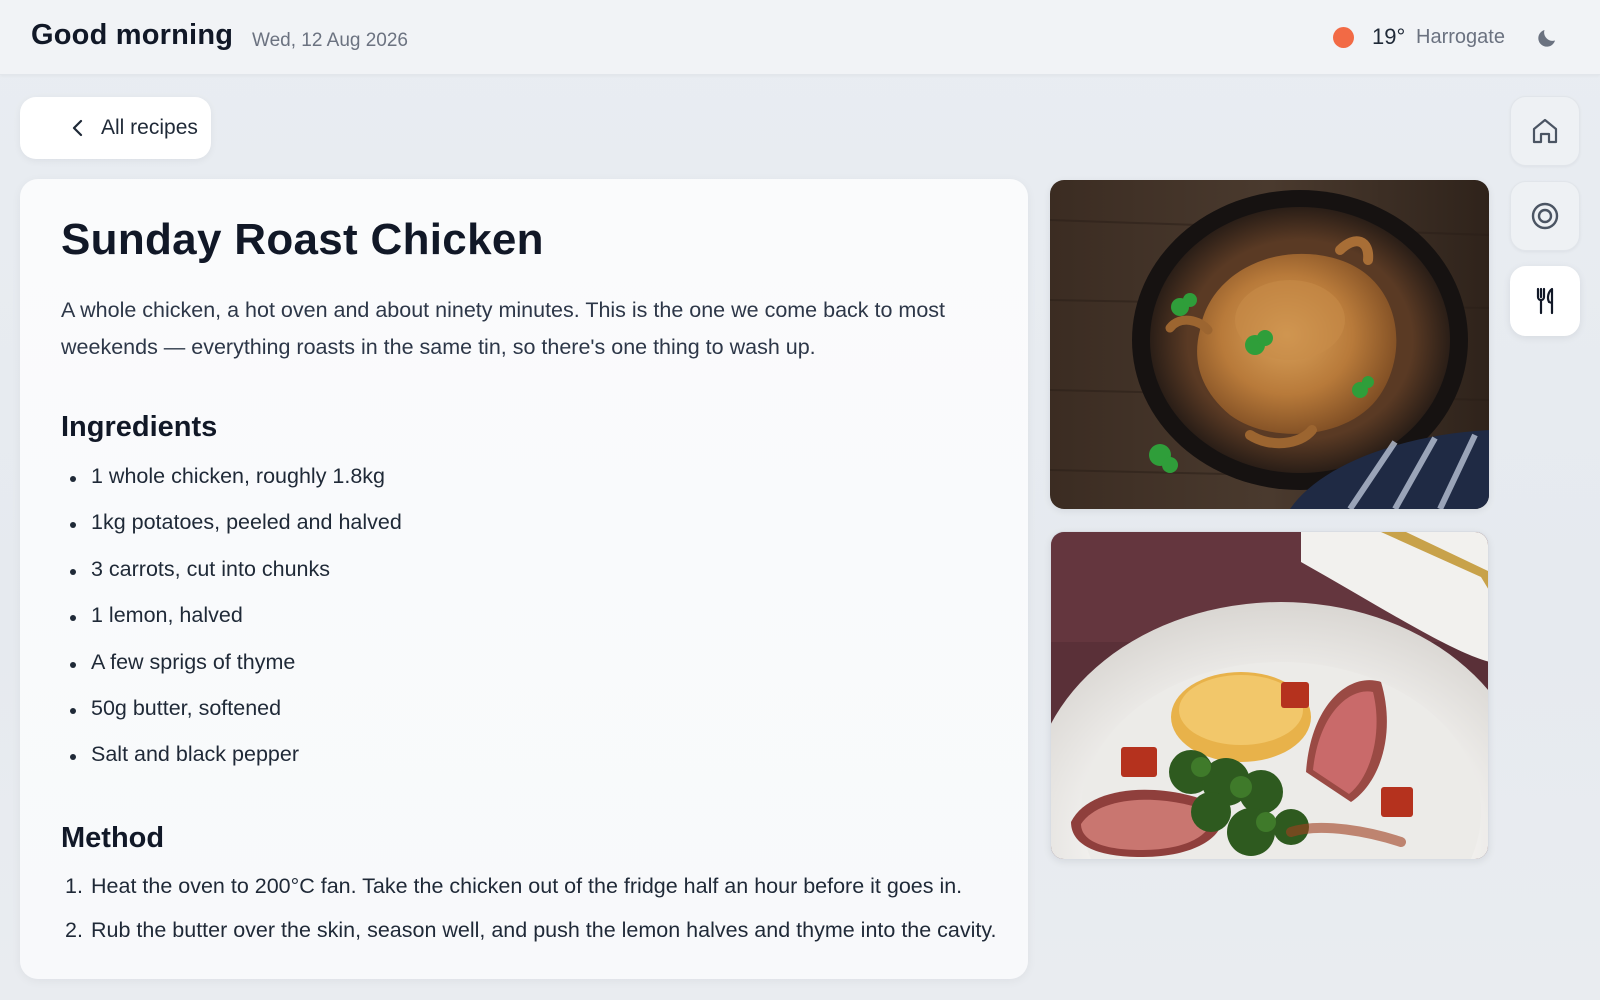 The image size is (1600, 1000). What do you see at coordinates (1460, 37) in the screenshot?
I see `weather-location: Harrogate` at bounding box center [1460, 37].